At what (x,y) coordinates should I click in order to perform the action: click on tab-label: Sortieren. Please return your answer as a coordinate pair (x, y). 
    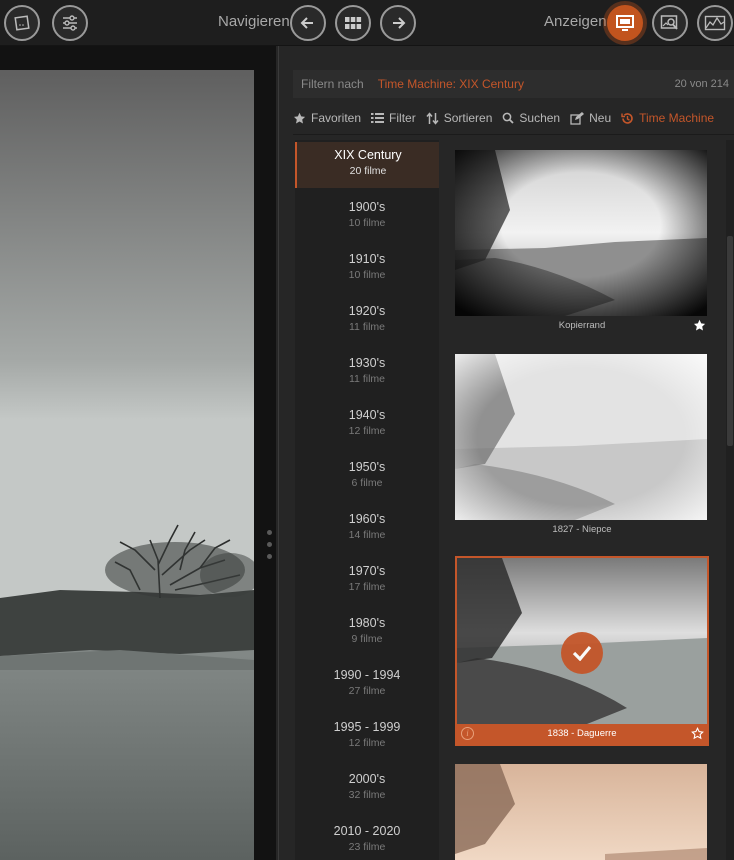
    Looking at the image, I should click on (468, 118).